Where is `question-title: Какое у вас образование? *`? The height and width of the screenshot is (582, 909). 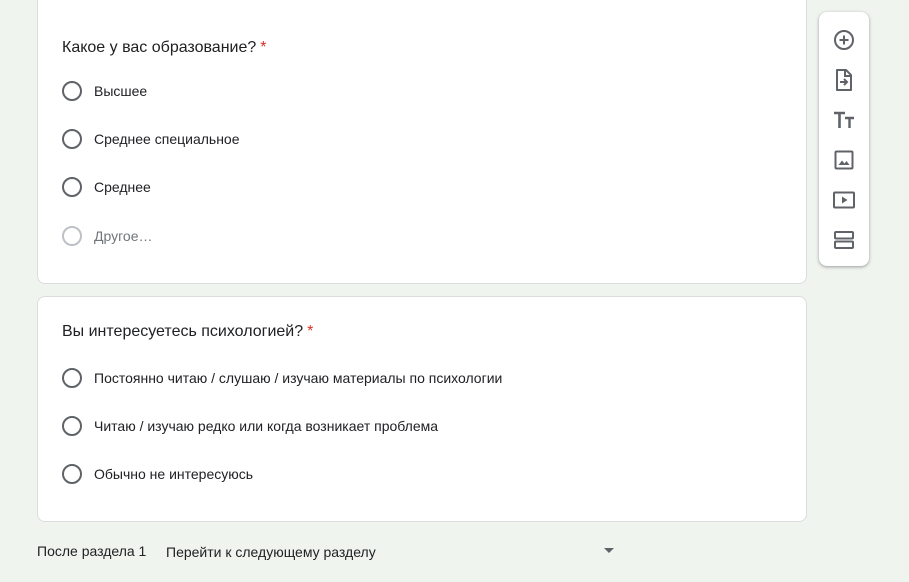
question-title: Какое у вас образование? * is located at coordinates (164, 48).